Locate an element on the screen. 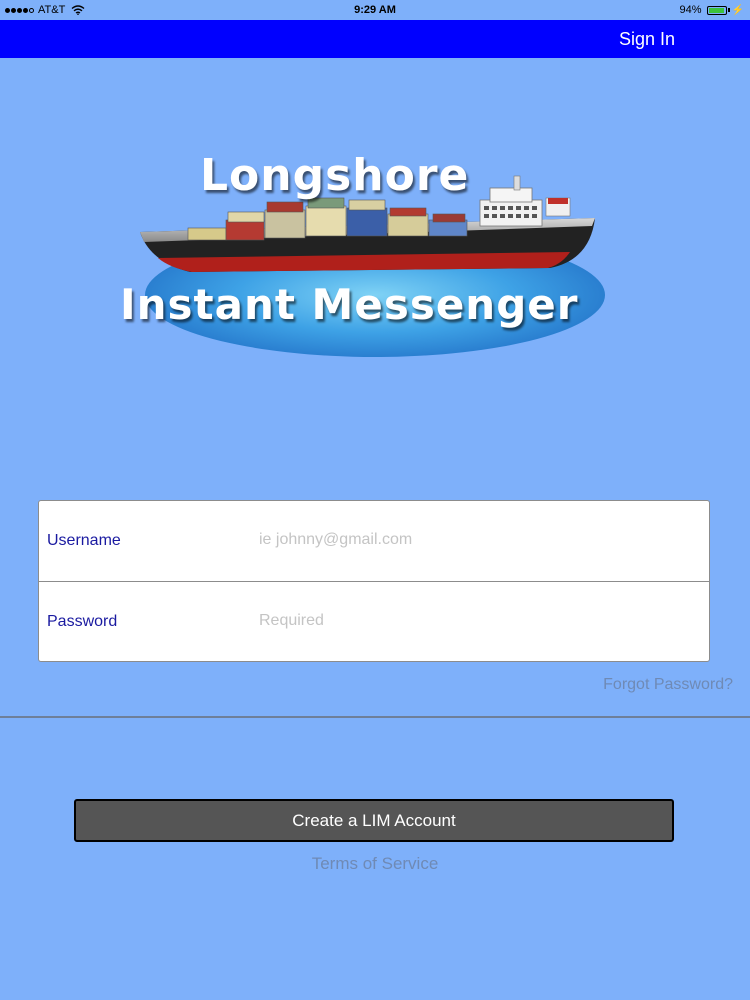  battery-fill is located at coordinates (716, 10).